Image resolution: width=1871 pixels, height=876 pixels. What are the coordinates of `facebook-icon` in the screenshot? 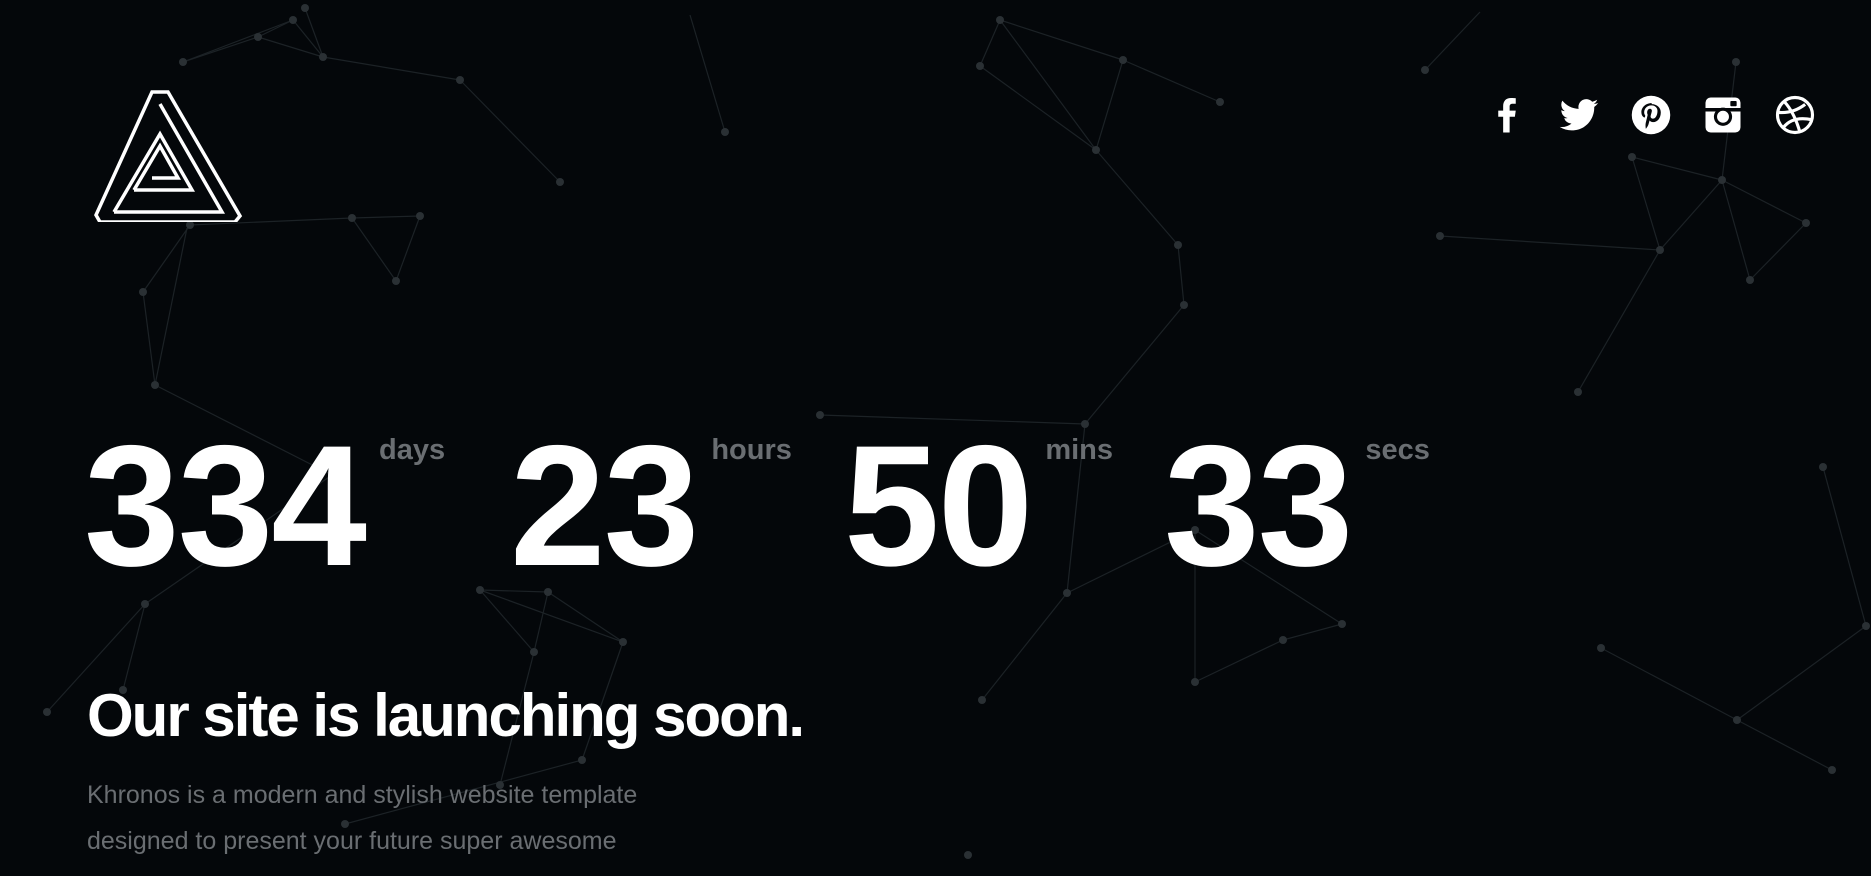 It's located at (1507, 115).